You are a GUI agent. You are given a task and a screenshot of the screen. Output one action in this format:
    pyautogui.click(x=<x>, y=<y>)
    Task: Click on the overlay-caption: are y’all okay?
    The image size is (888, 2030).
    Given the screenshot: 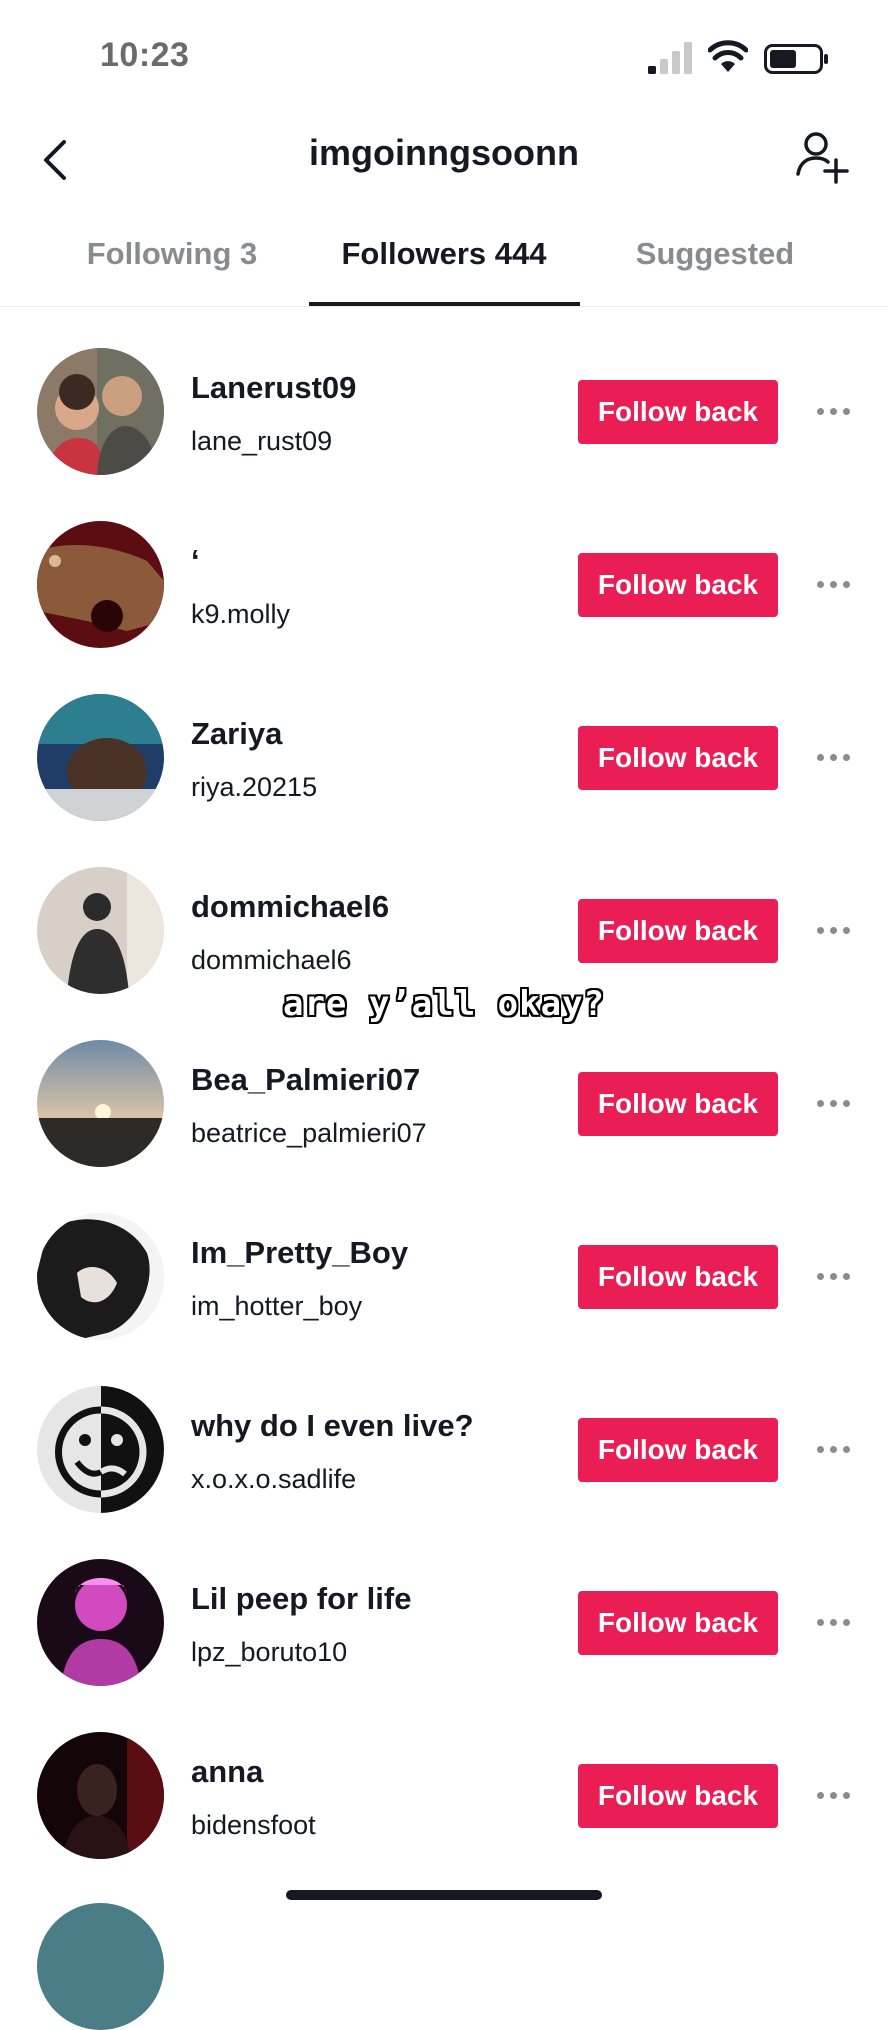 What is the action you would take?
    pyautogui.click(x=444, y=1004)
    